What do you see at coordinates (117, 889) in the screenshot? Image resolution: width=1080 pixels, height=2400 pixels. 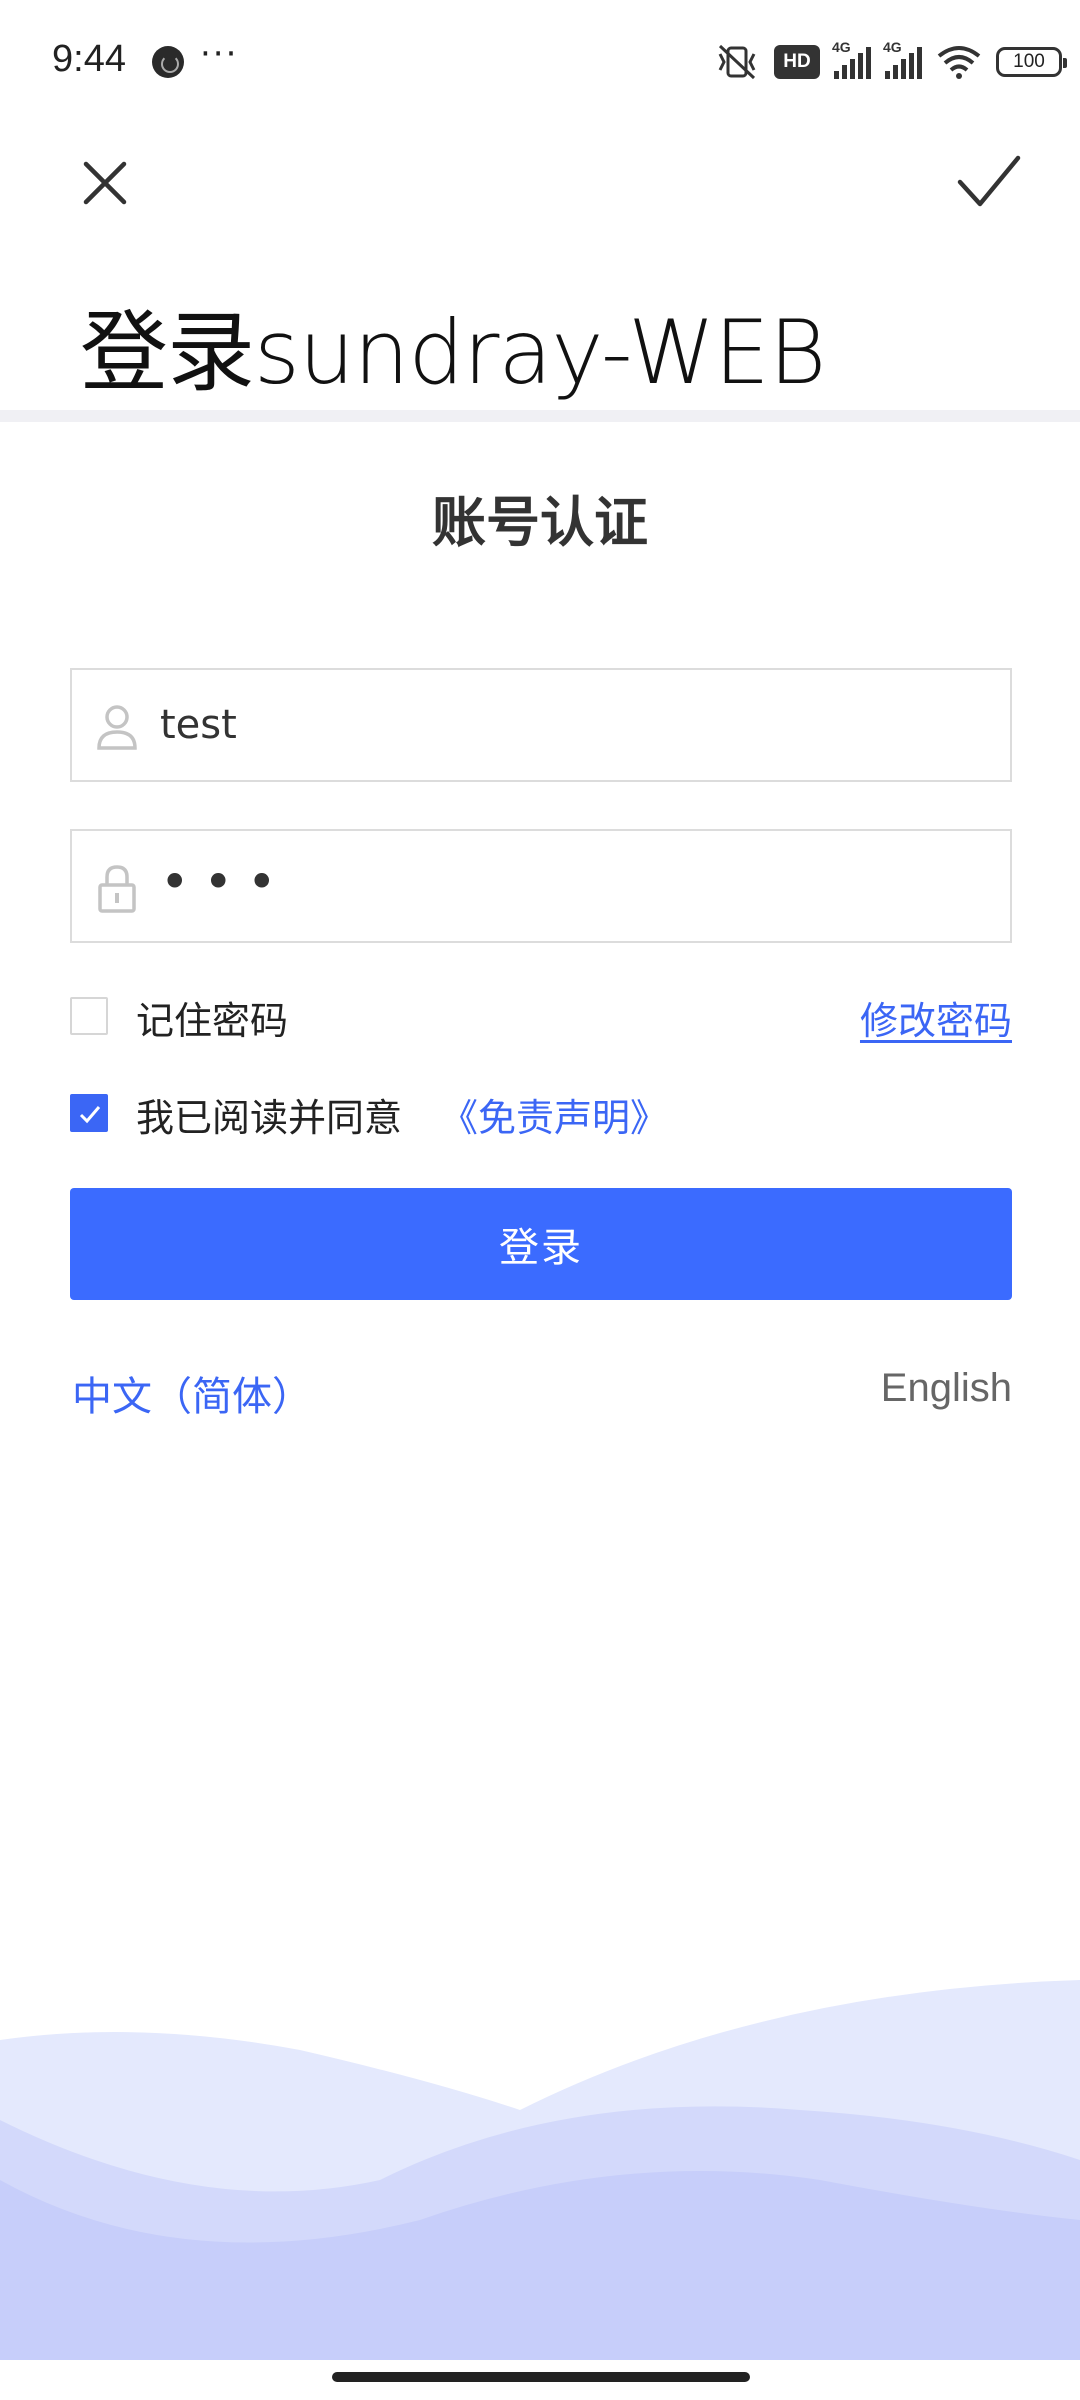 I see `lock-icon` at bounding box center [117, 889].